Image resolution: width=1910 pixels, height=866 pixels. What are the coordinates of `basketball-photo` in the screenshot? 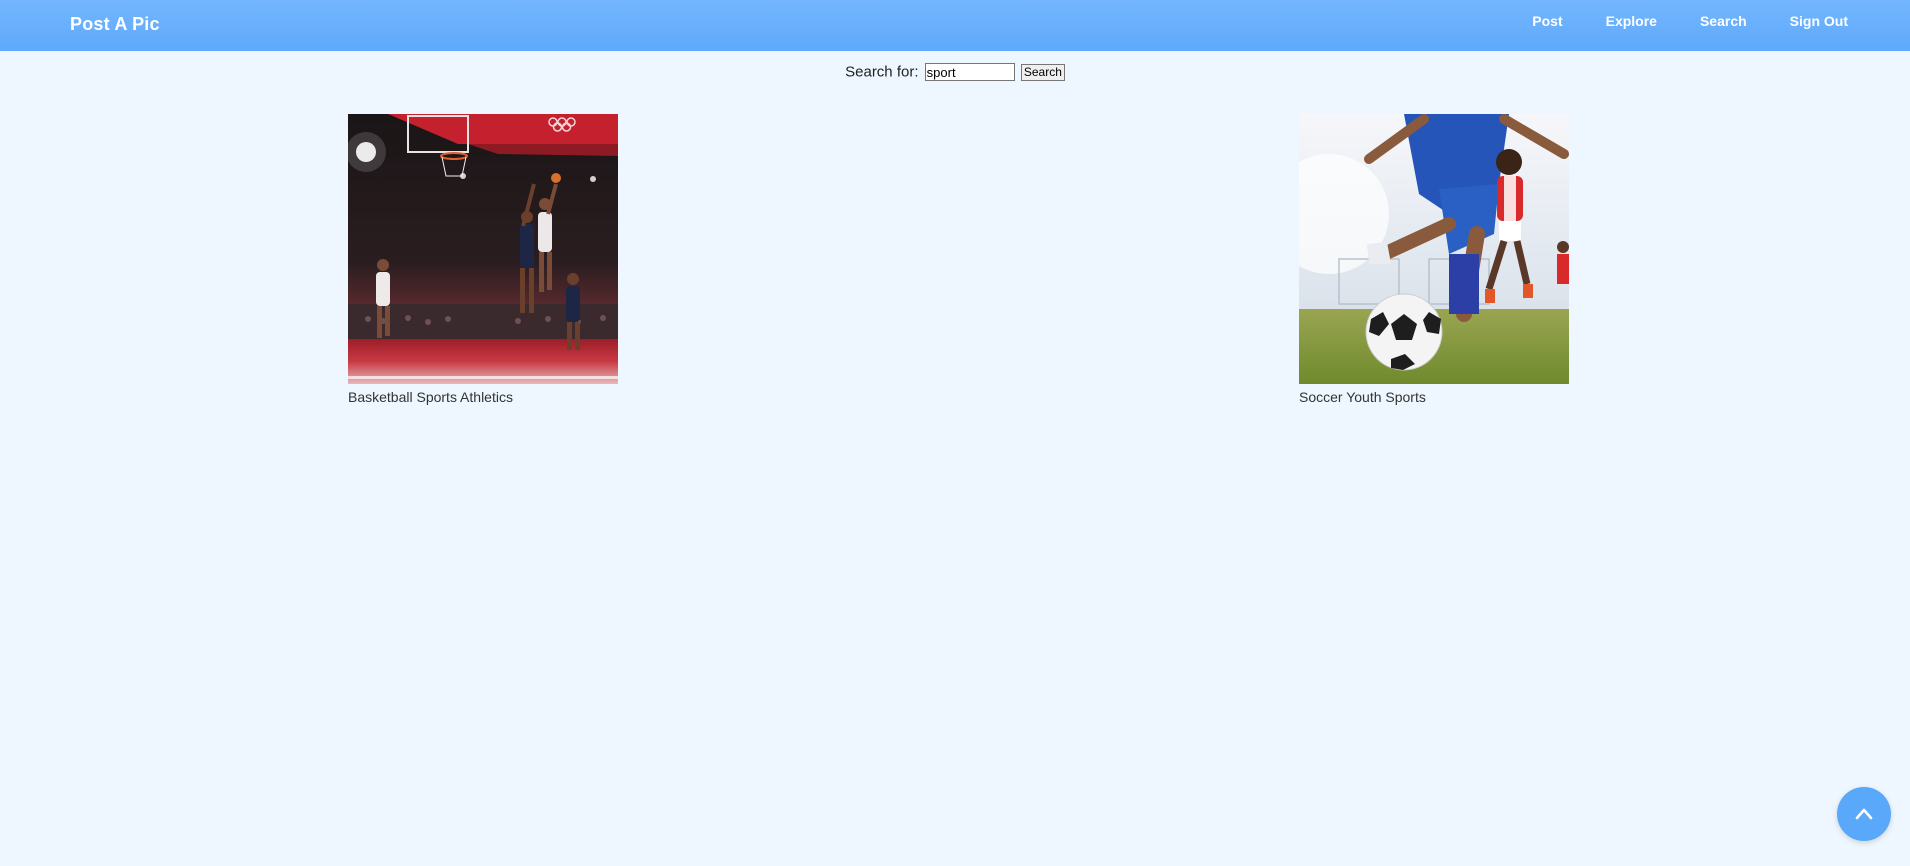 It's located at (483, 249).